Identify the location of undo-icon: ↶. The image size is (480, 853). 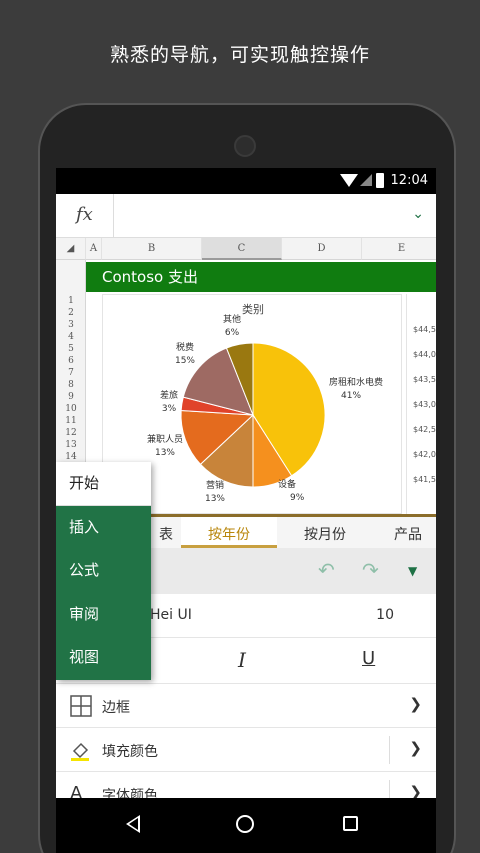
(326, 570).